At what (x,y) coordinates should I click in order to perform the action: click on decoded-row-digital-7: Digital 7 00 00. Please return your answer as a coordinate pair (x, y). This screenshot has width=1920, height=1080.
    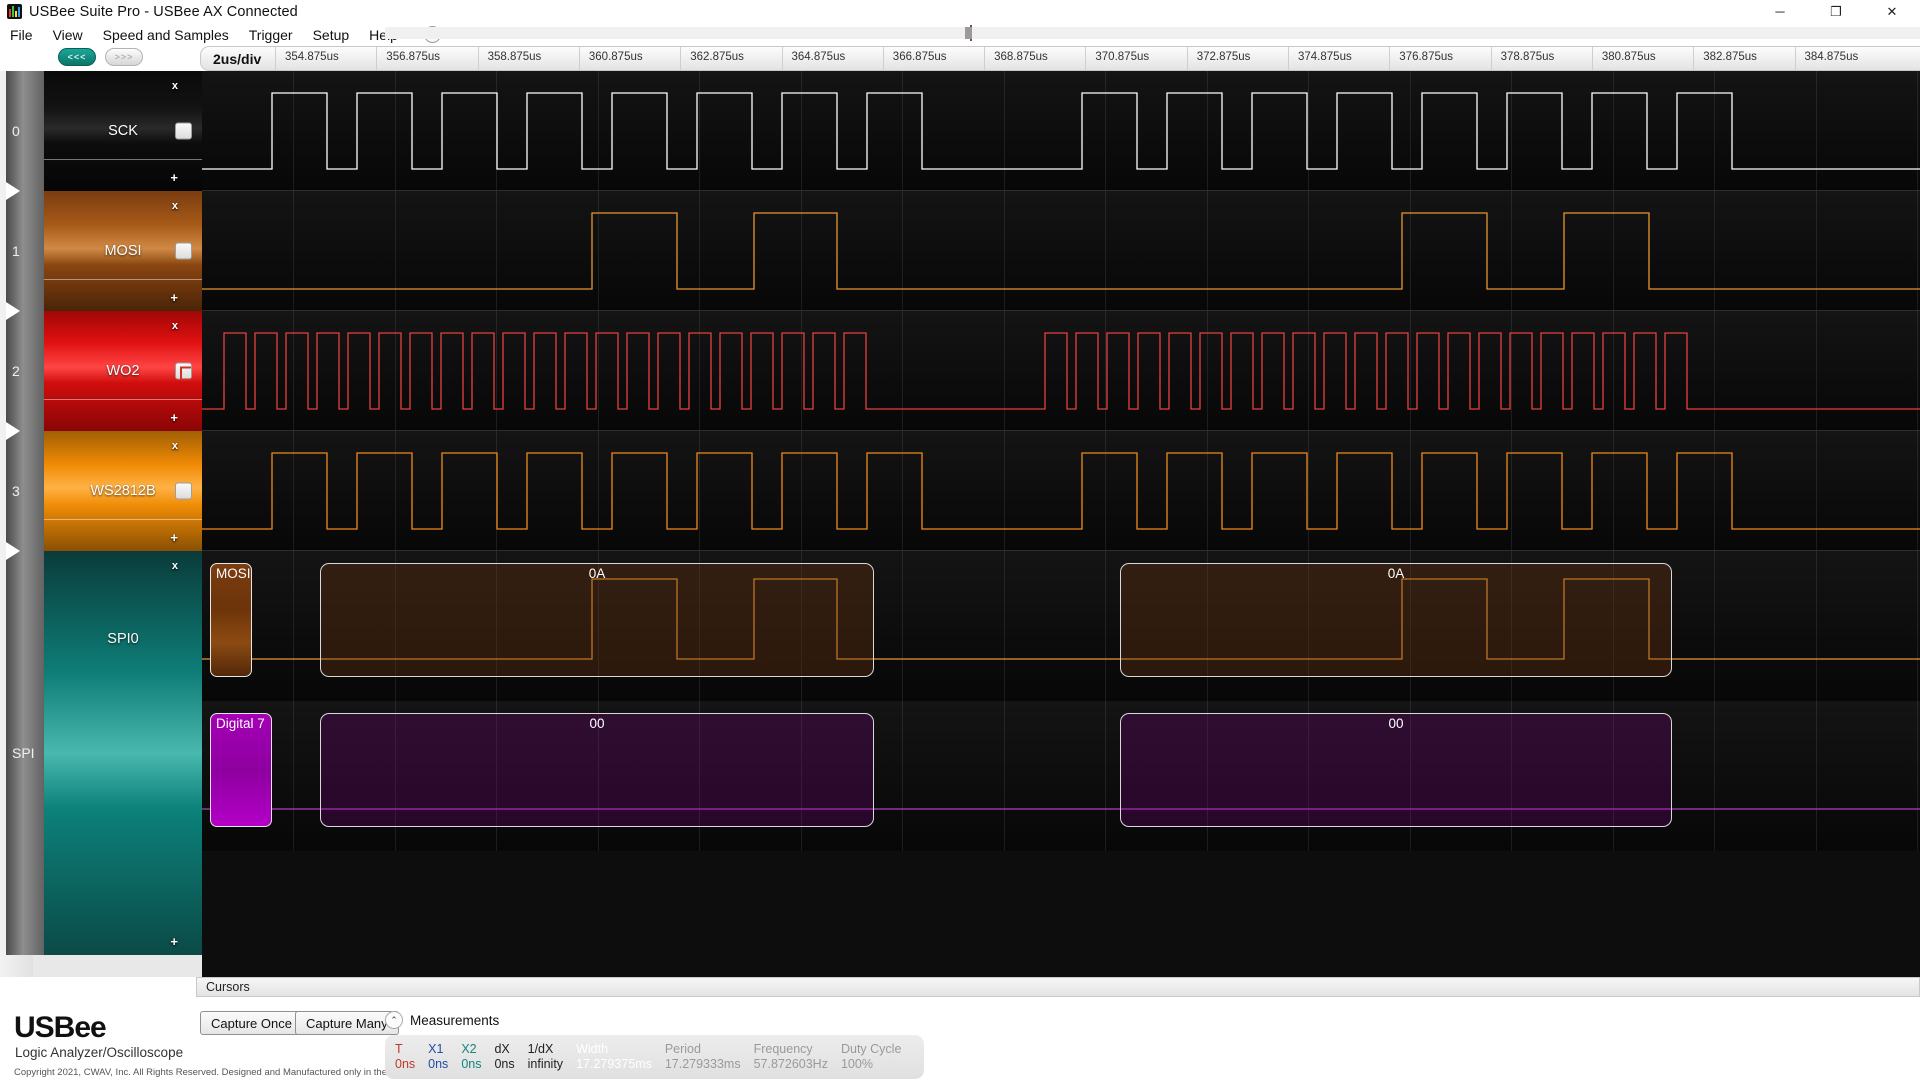
    Looking at the image, I should click on (1061, 776).